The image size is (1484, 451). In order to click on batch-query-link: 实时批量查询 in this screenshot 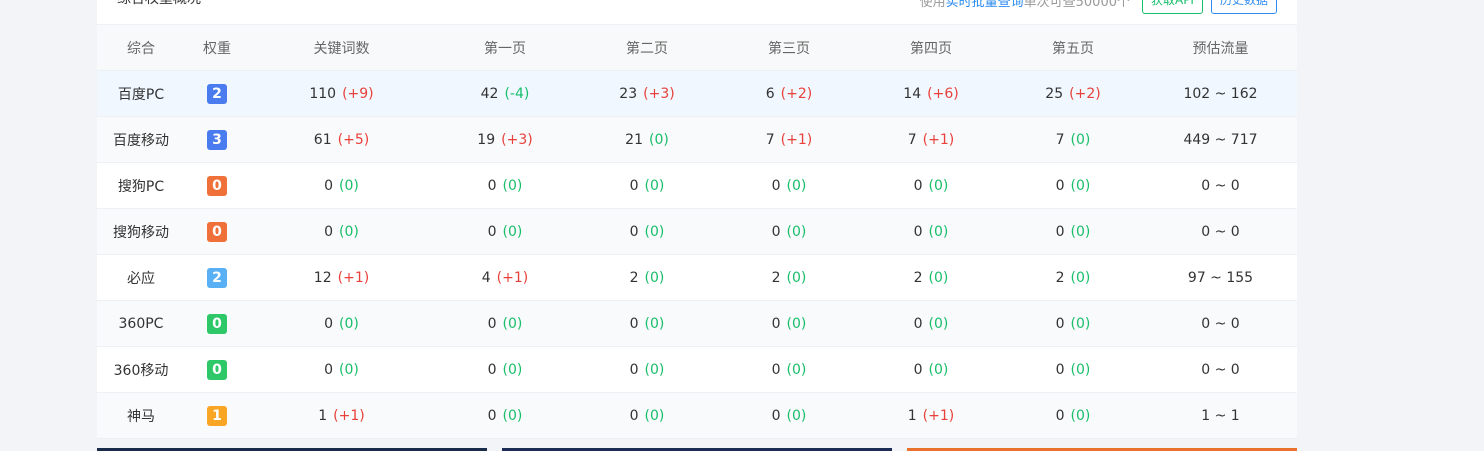, I will do `click(985, 5)`.